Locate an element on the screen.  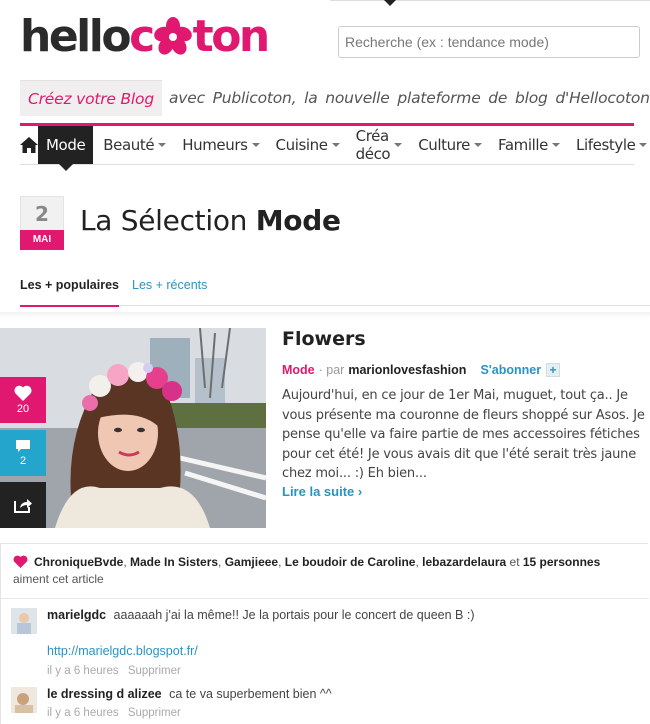
nav-item-lifestyle: Lifestyle is located at coordinates (609, 145).